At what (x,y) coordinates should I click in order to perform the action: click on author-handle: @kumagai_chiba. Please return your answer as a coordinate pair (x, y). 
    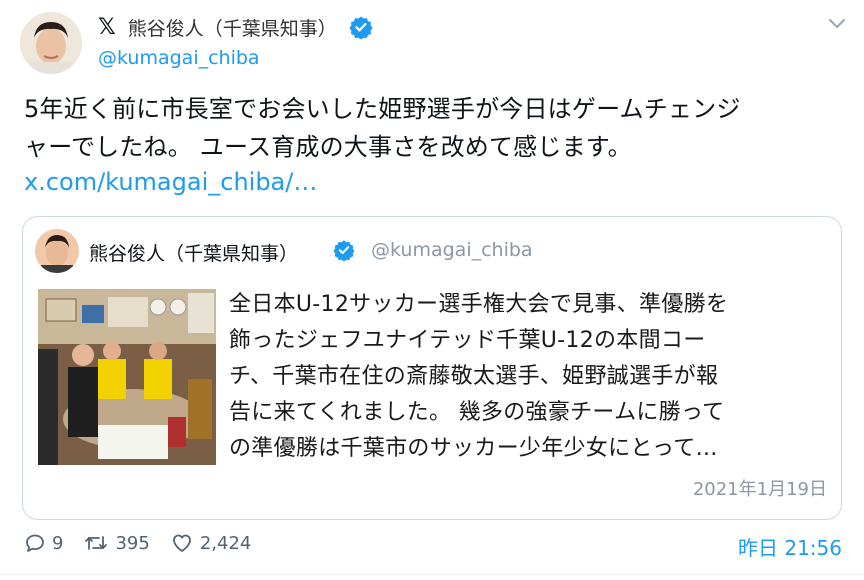
    Looking at the image, I should click on (179, 58).